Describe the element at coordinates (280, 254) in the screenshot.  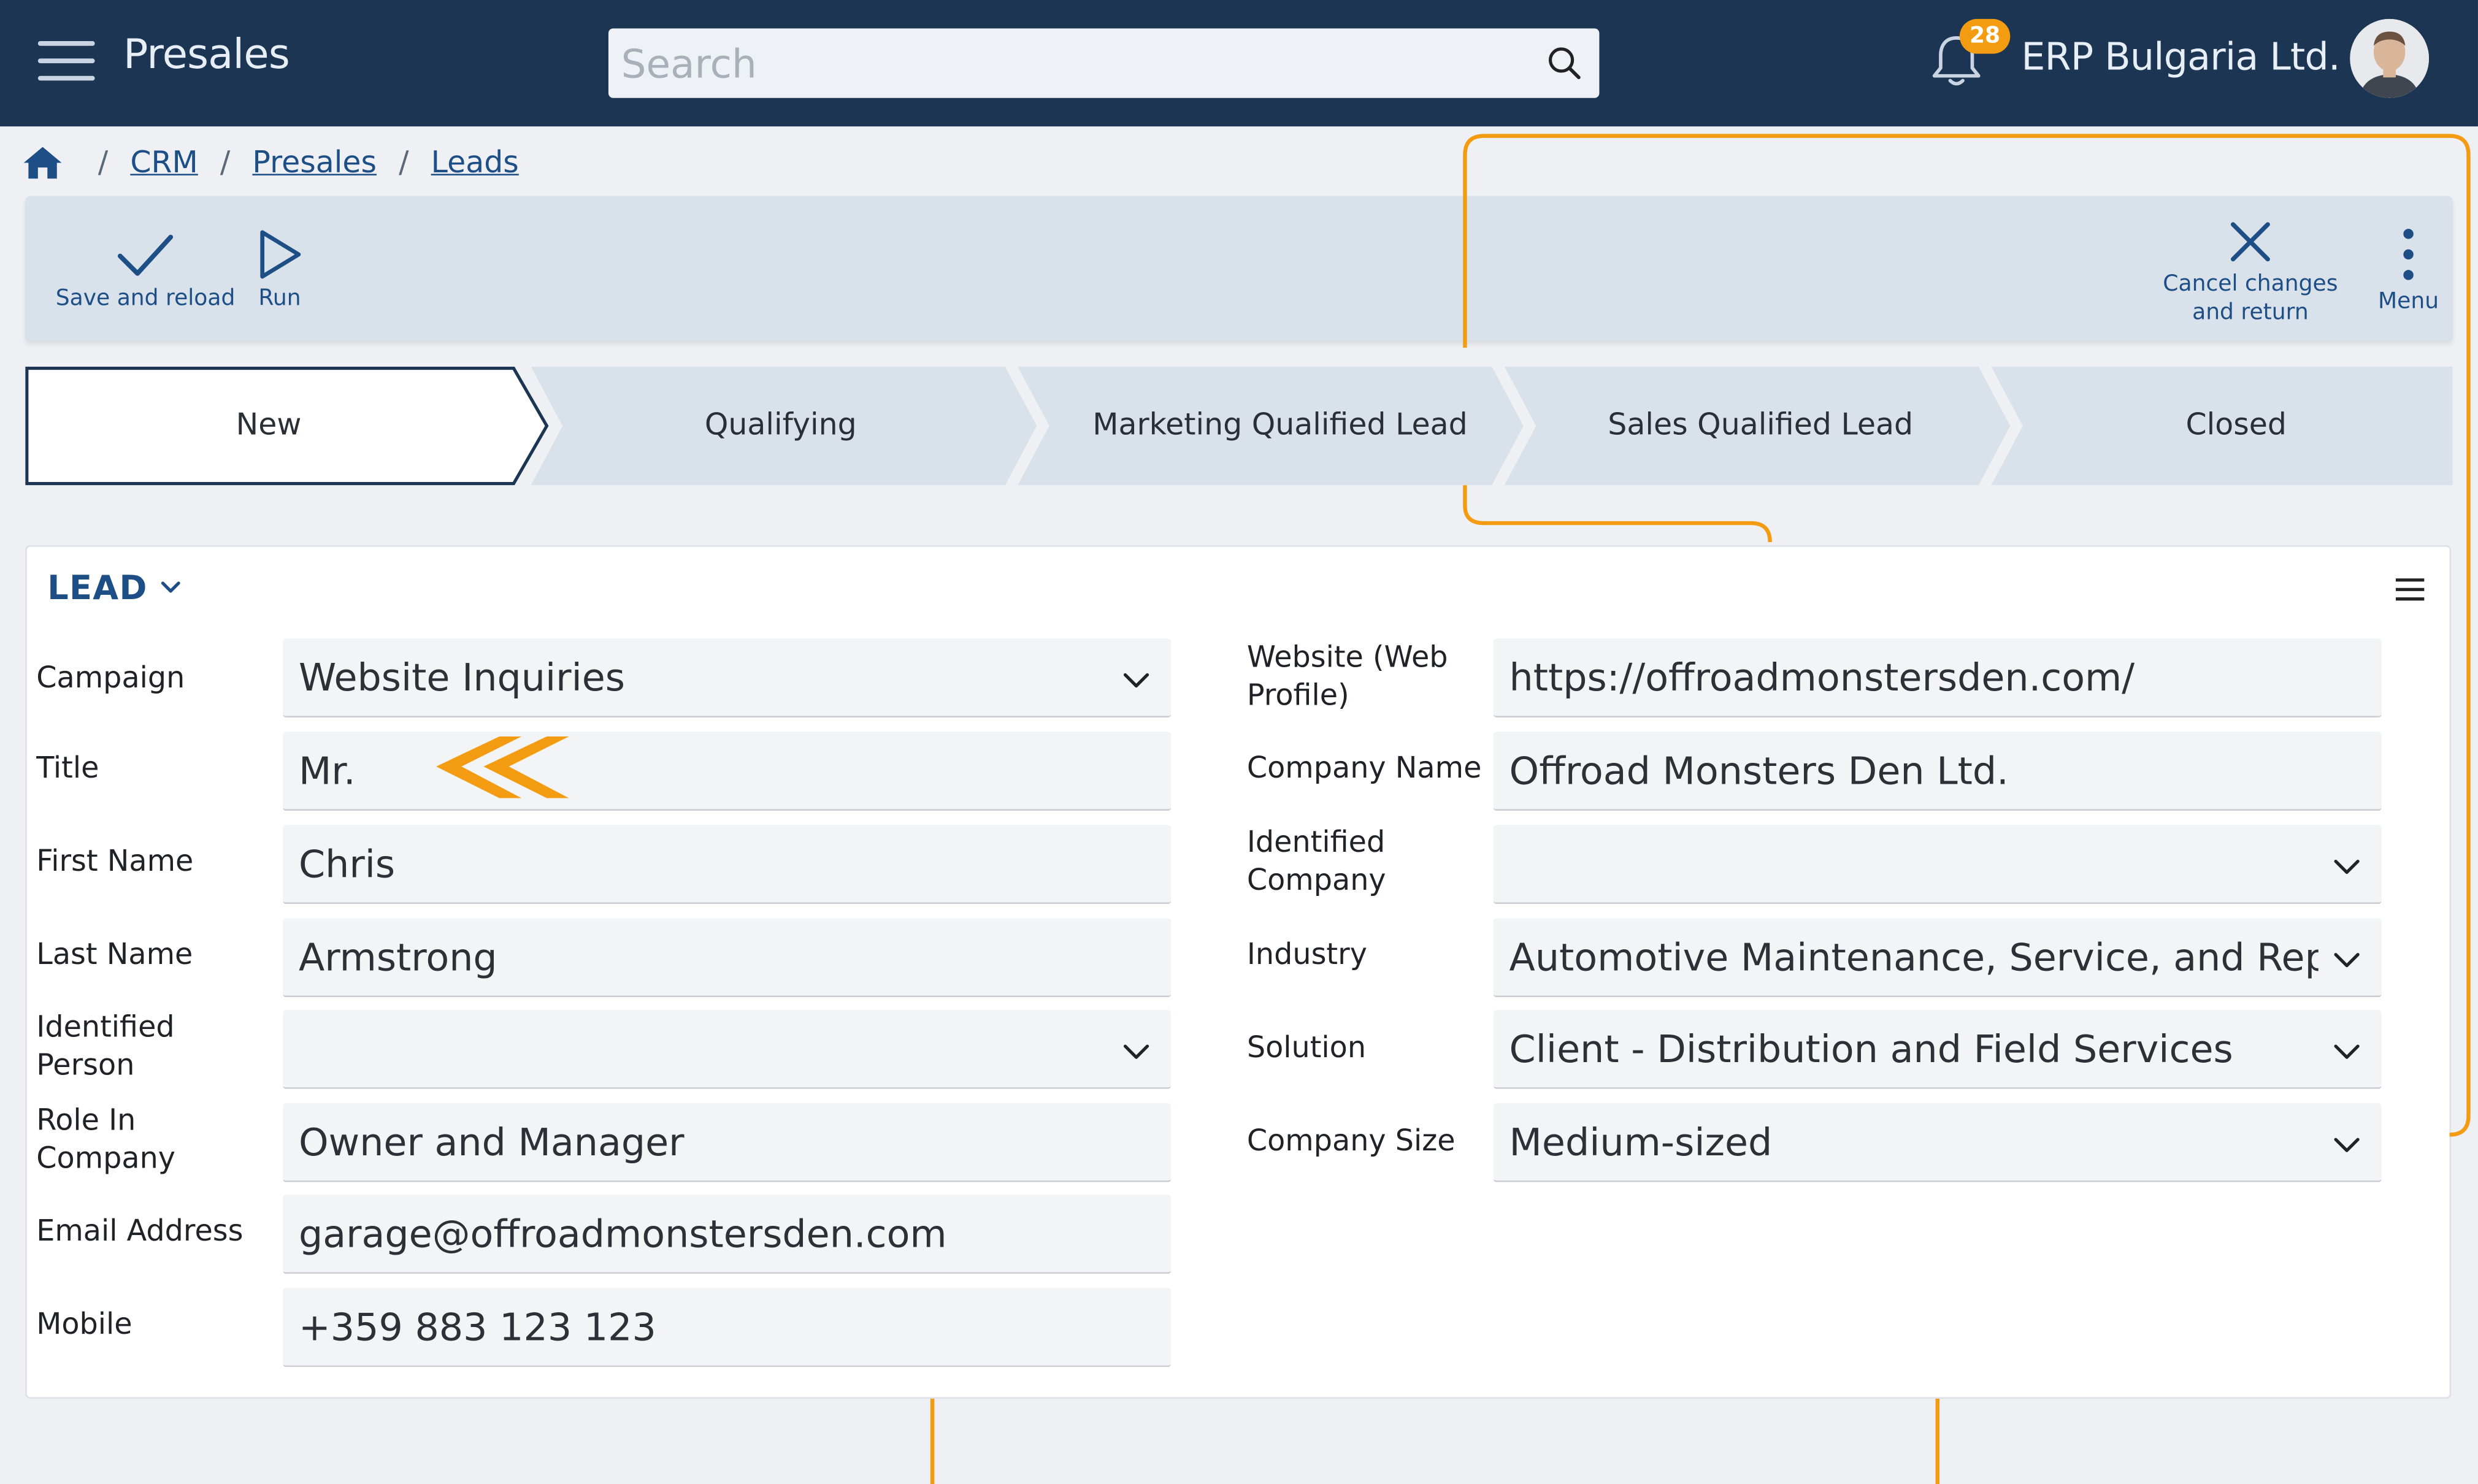
I see `play-icon` at that location.